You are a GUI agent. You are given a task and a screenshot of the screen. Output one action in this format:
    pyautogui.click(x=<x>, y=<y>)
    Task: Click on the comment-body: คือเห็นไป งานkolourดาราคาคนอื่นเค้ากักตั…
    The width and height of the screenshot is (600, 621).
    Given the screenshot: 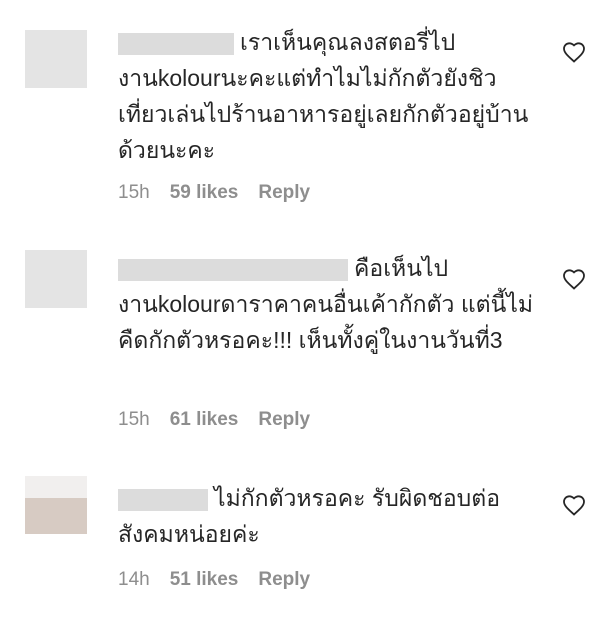 What is the action you would take?
    pyautogui.click(x=328, y=304)
    